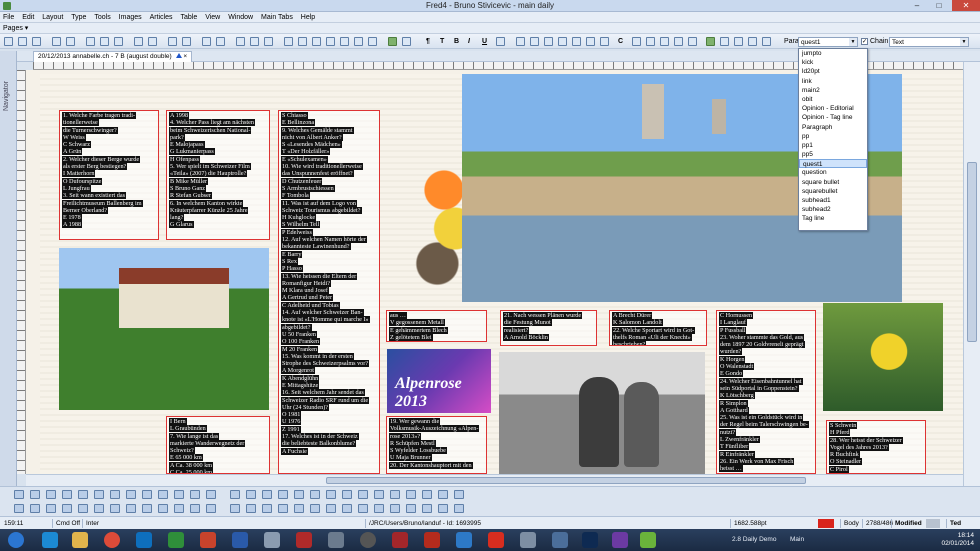 The image size is (980, 551). Describe the element at coordinates (650, 41) in the screenshot. I see `align-center-icon` at that location.